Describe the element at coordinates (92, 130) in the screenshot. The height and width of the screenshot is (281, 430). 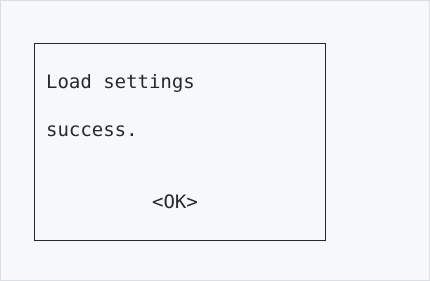
I see `dialog-message-line-2: success.` at that location.